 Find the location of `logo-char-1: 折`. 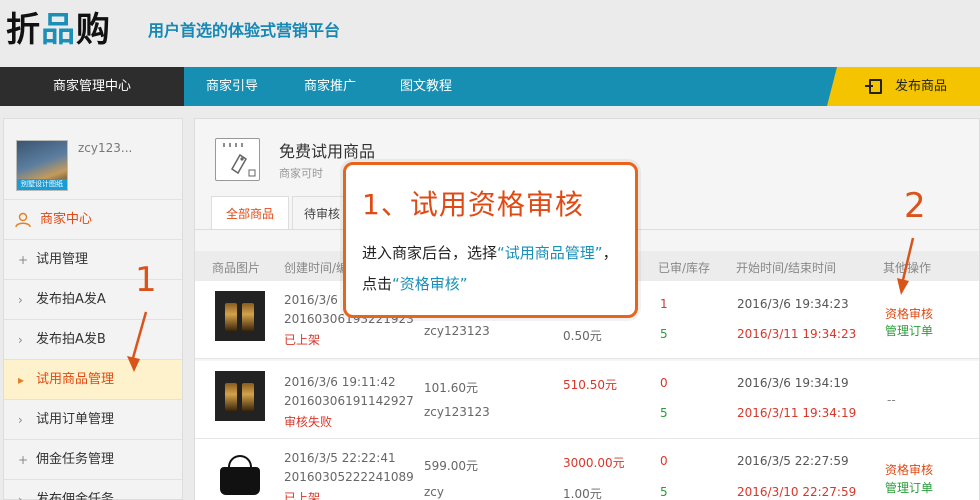

logo-char-1: 折 is located at coordinates (23, 30).